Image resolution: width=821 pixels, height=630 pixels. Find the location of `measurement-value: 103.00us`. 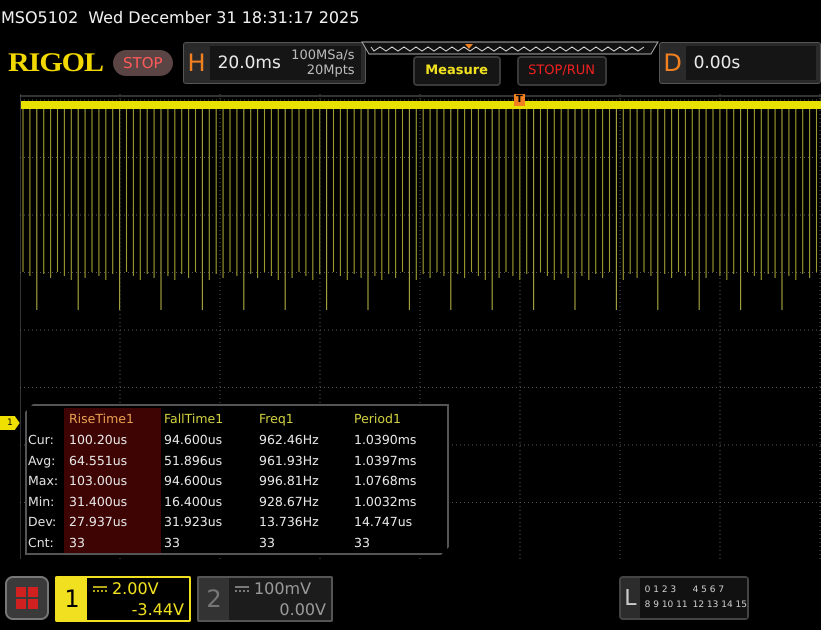

measurement-value: 103.00us is located at coordinates (98, 481).